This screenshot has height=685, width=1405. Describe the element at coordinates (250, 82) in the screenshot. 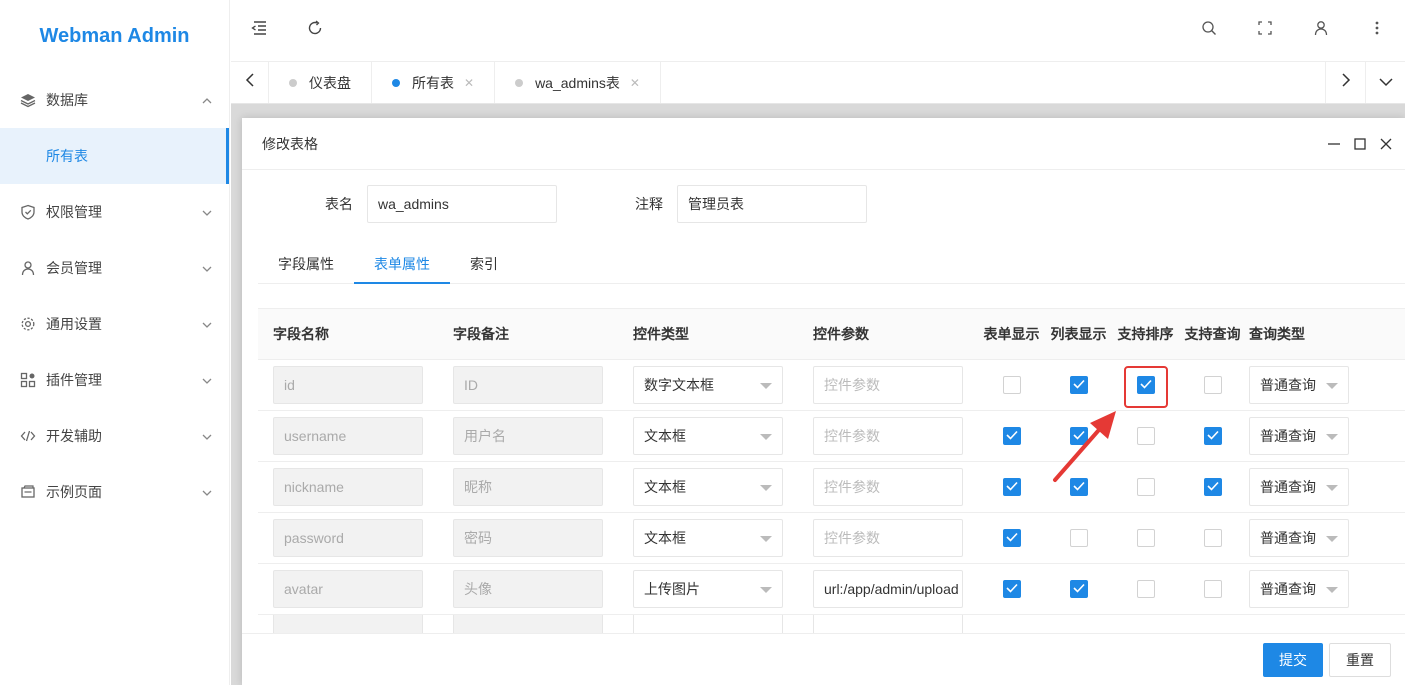

I see `tabs-scroll-left-button` at that location.